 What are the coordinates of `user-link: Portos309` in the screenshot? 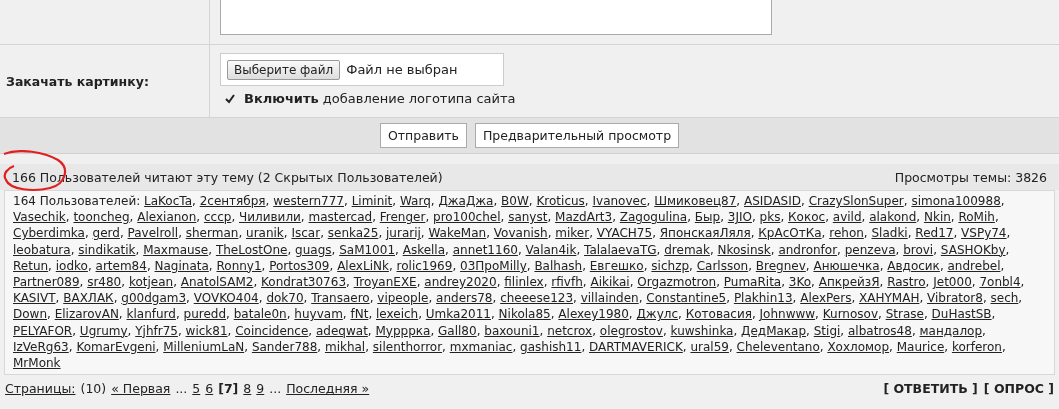 It's located at (299, 265).